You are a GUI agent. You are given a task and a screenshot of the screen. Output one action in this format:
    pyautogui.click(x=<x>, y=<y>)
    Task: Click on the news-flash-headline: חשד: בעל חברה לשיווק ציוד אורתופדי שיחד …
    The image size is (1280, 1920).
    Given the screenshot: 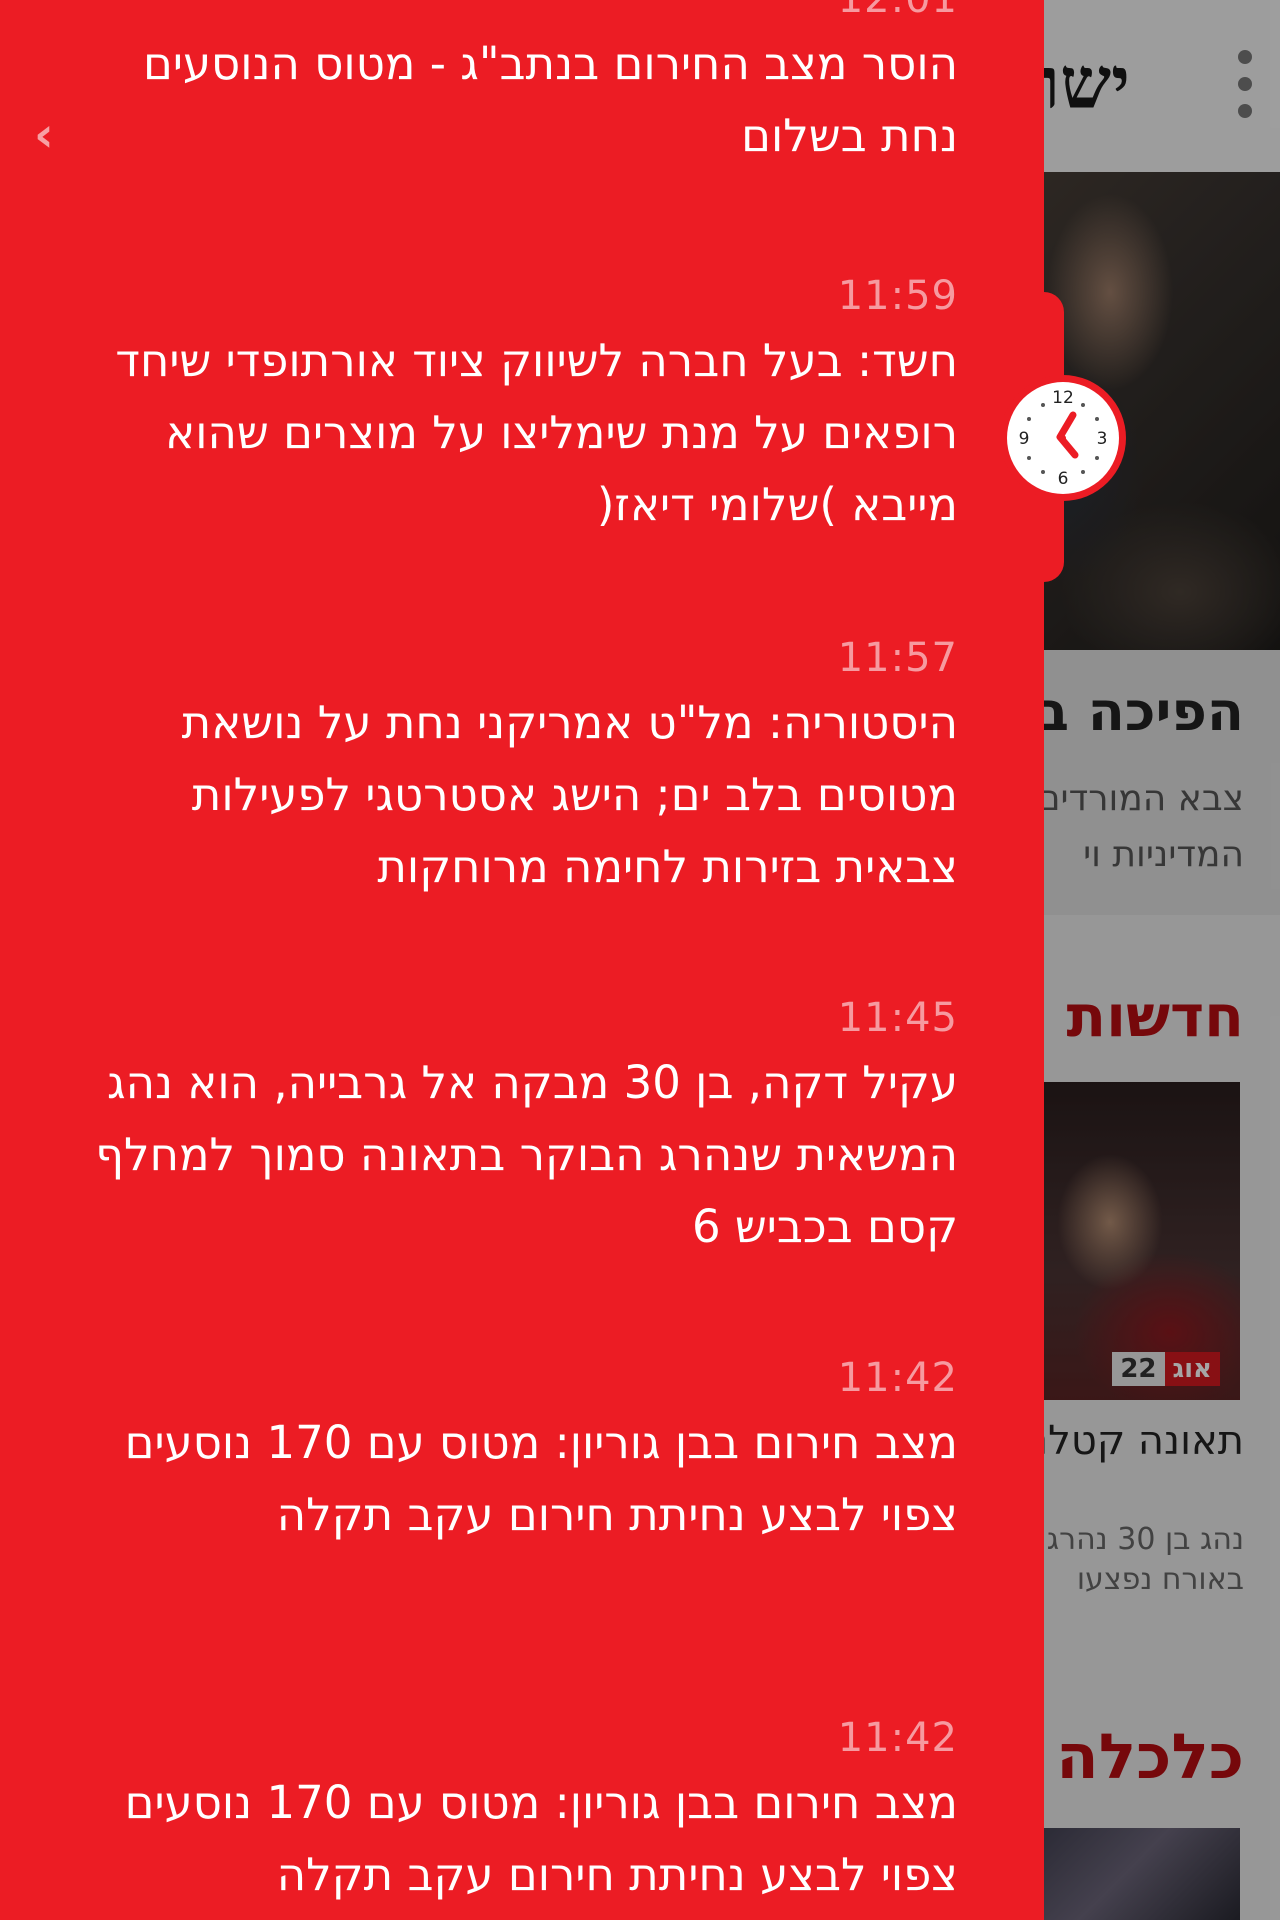 What is the action you would take?
    pyautogui.click(x=508, y=433)
    